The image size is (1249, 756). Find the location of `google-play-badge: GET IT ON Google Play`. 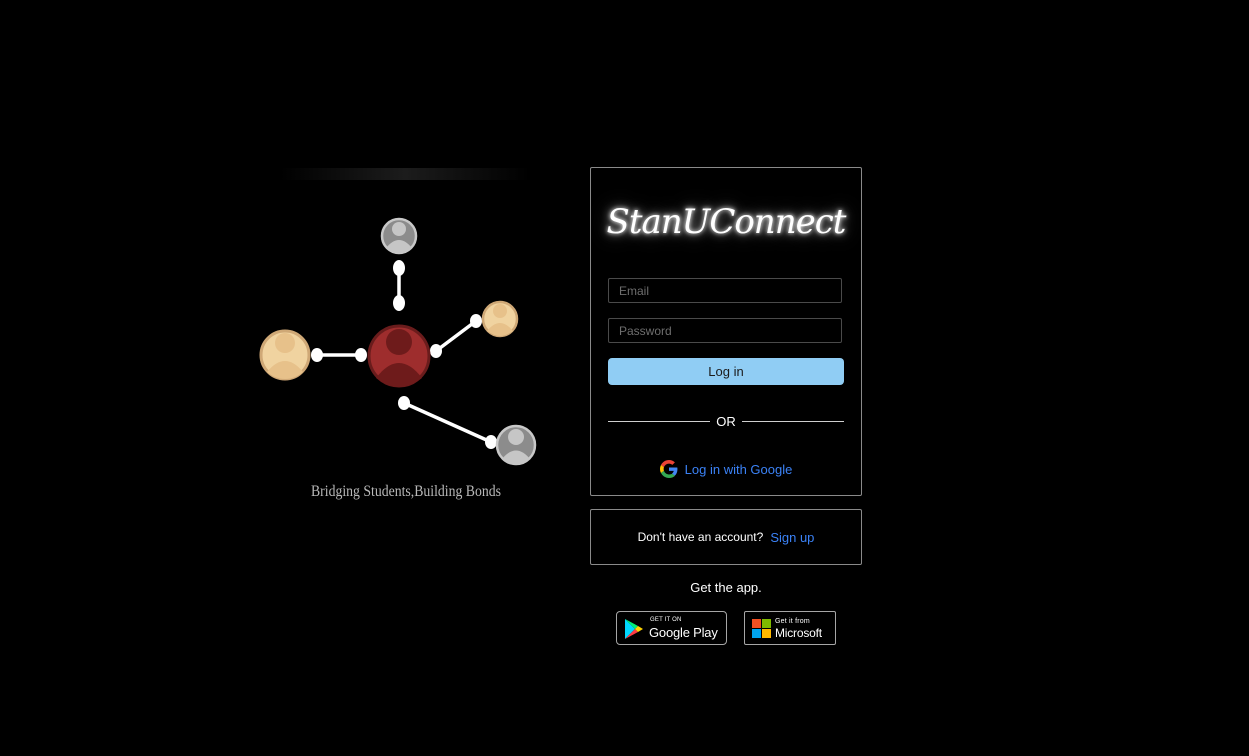

google-play-badge: GET IT ON Google Play is located at coordinates (671, 628).